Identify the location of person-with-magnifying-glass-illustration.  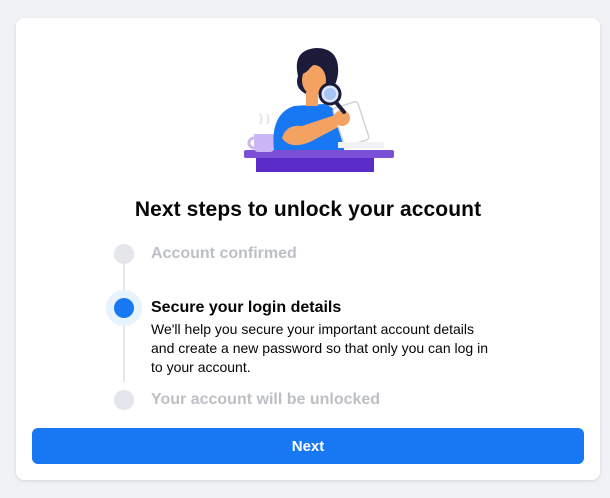
(319, 110).